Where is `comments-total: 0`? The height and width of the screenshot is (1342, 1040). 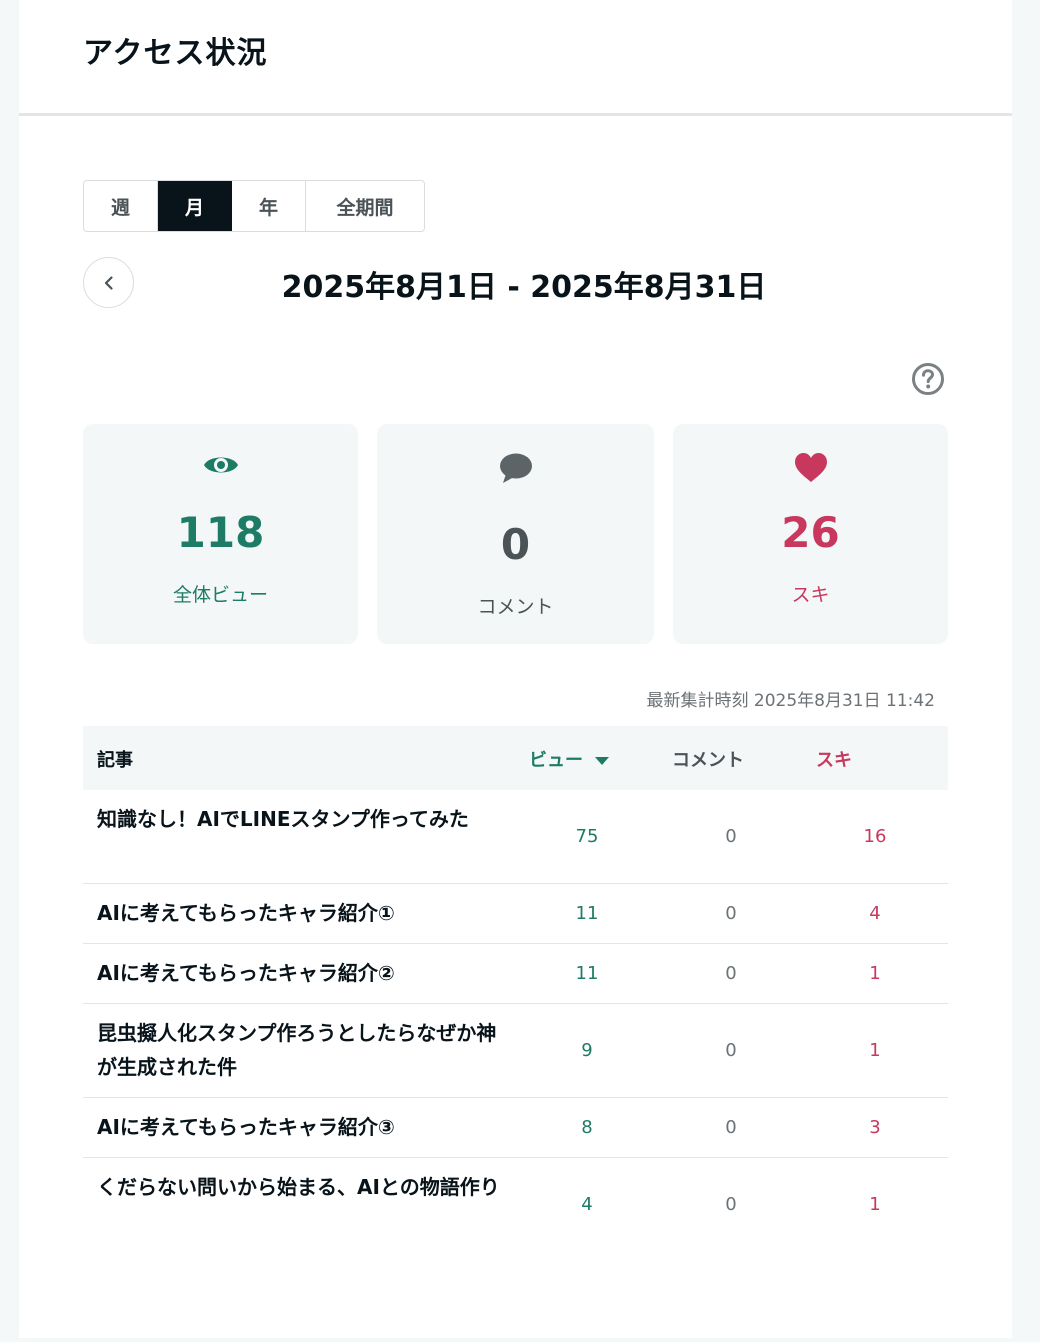 comments-total: 0 is located at coordinates (515, 544).